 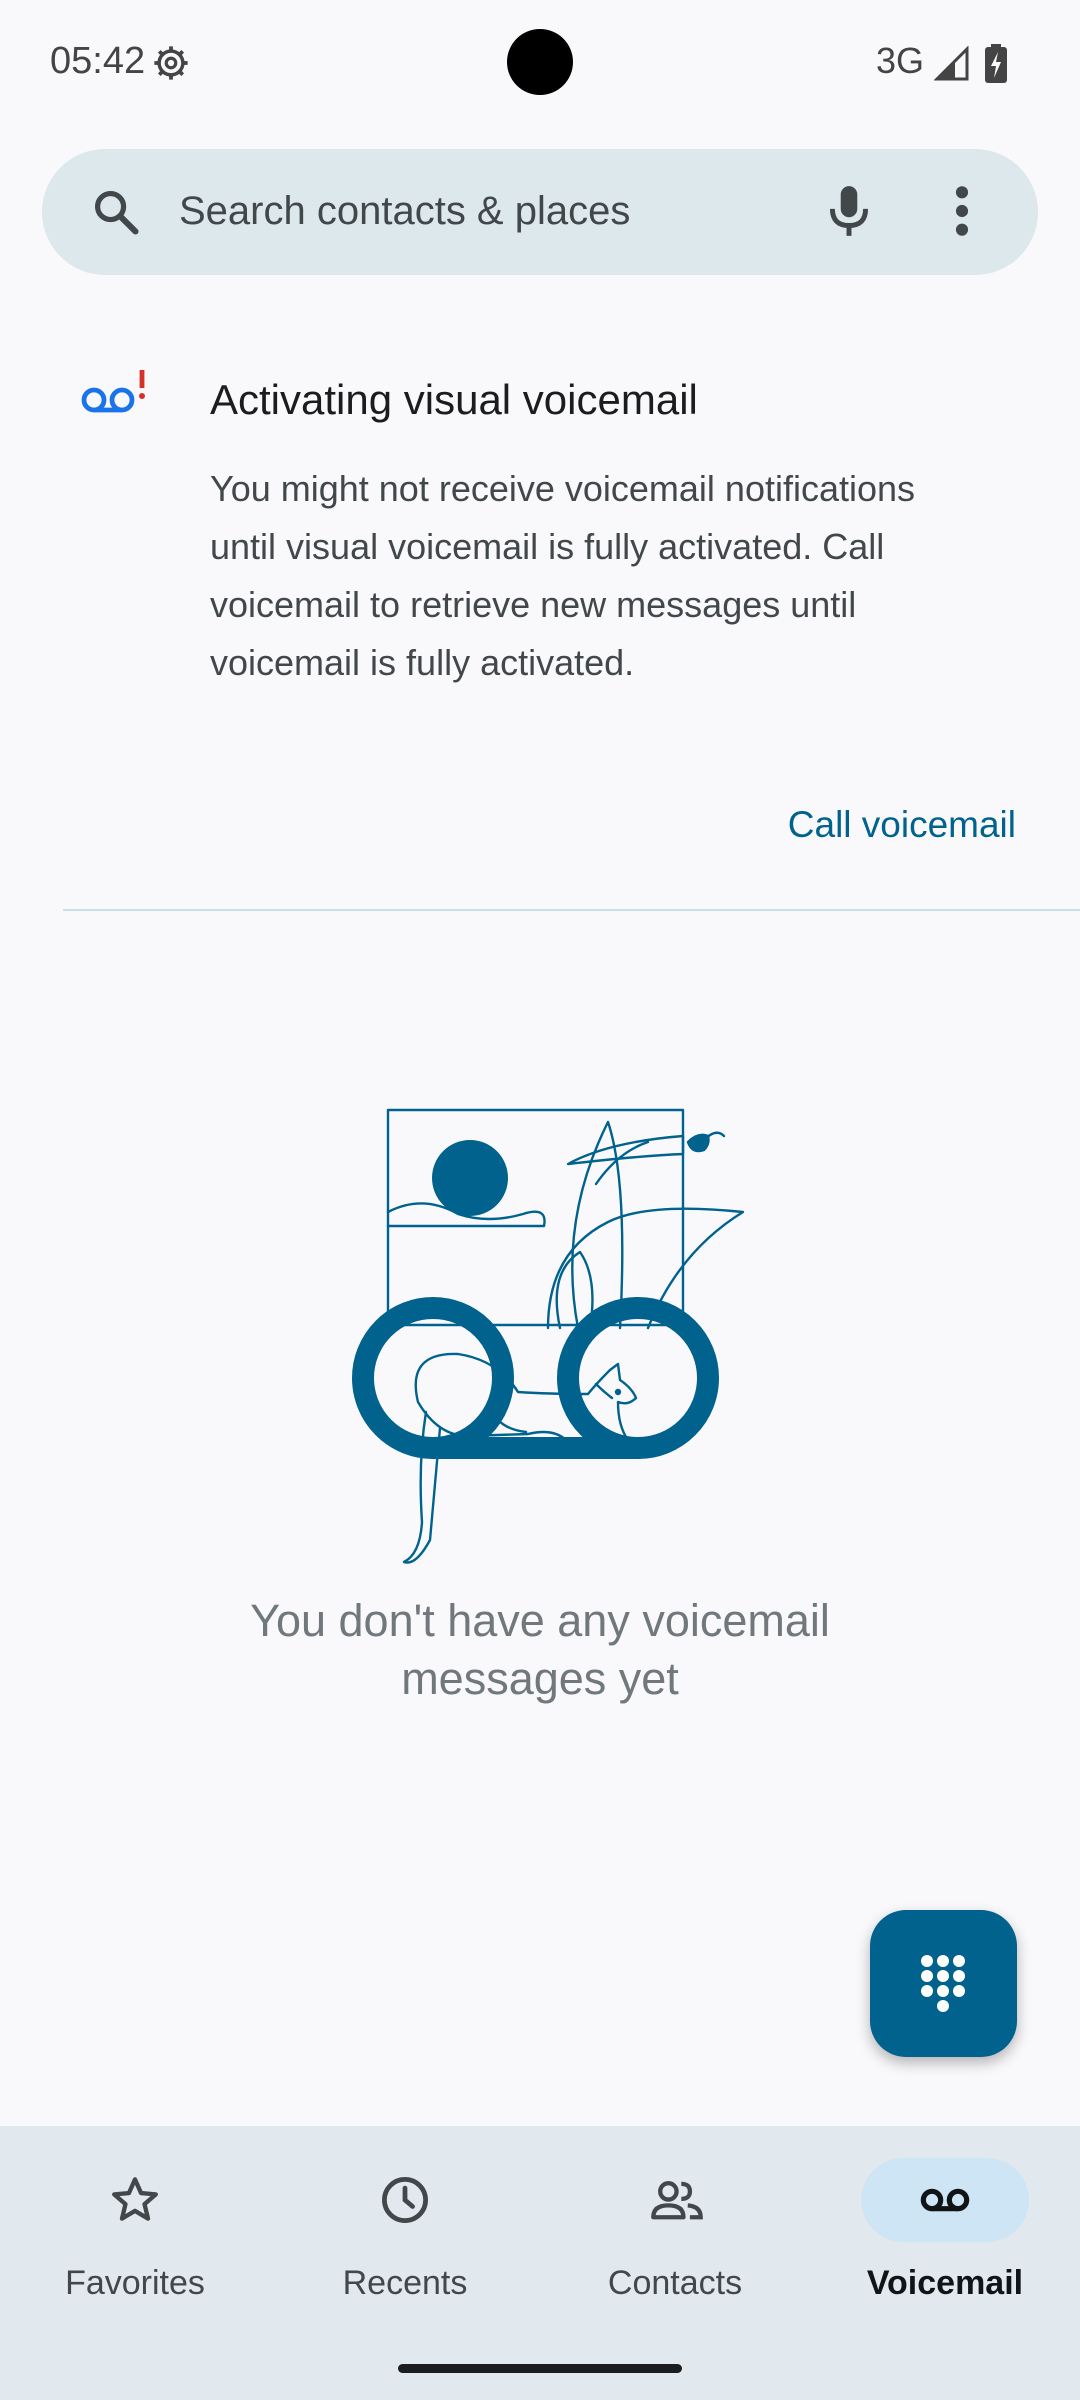 I want to click on signal-icon, so click(x=951, y=66).